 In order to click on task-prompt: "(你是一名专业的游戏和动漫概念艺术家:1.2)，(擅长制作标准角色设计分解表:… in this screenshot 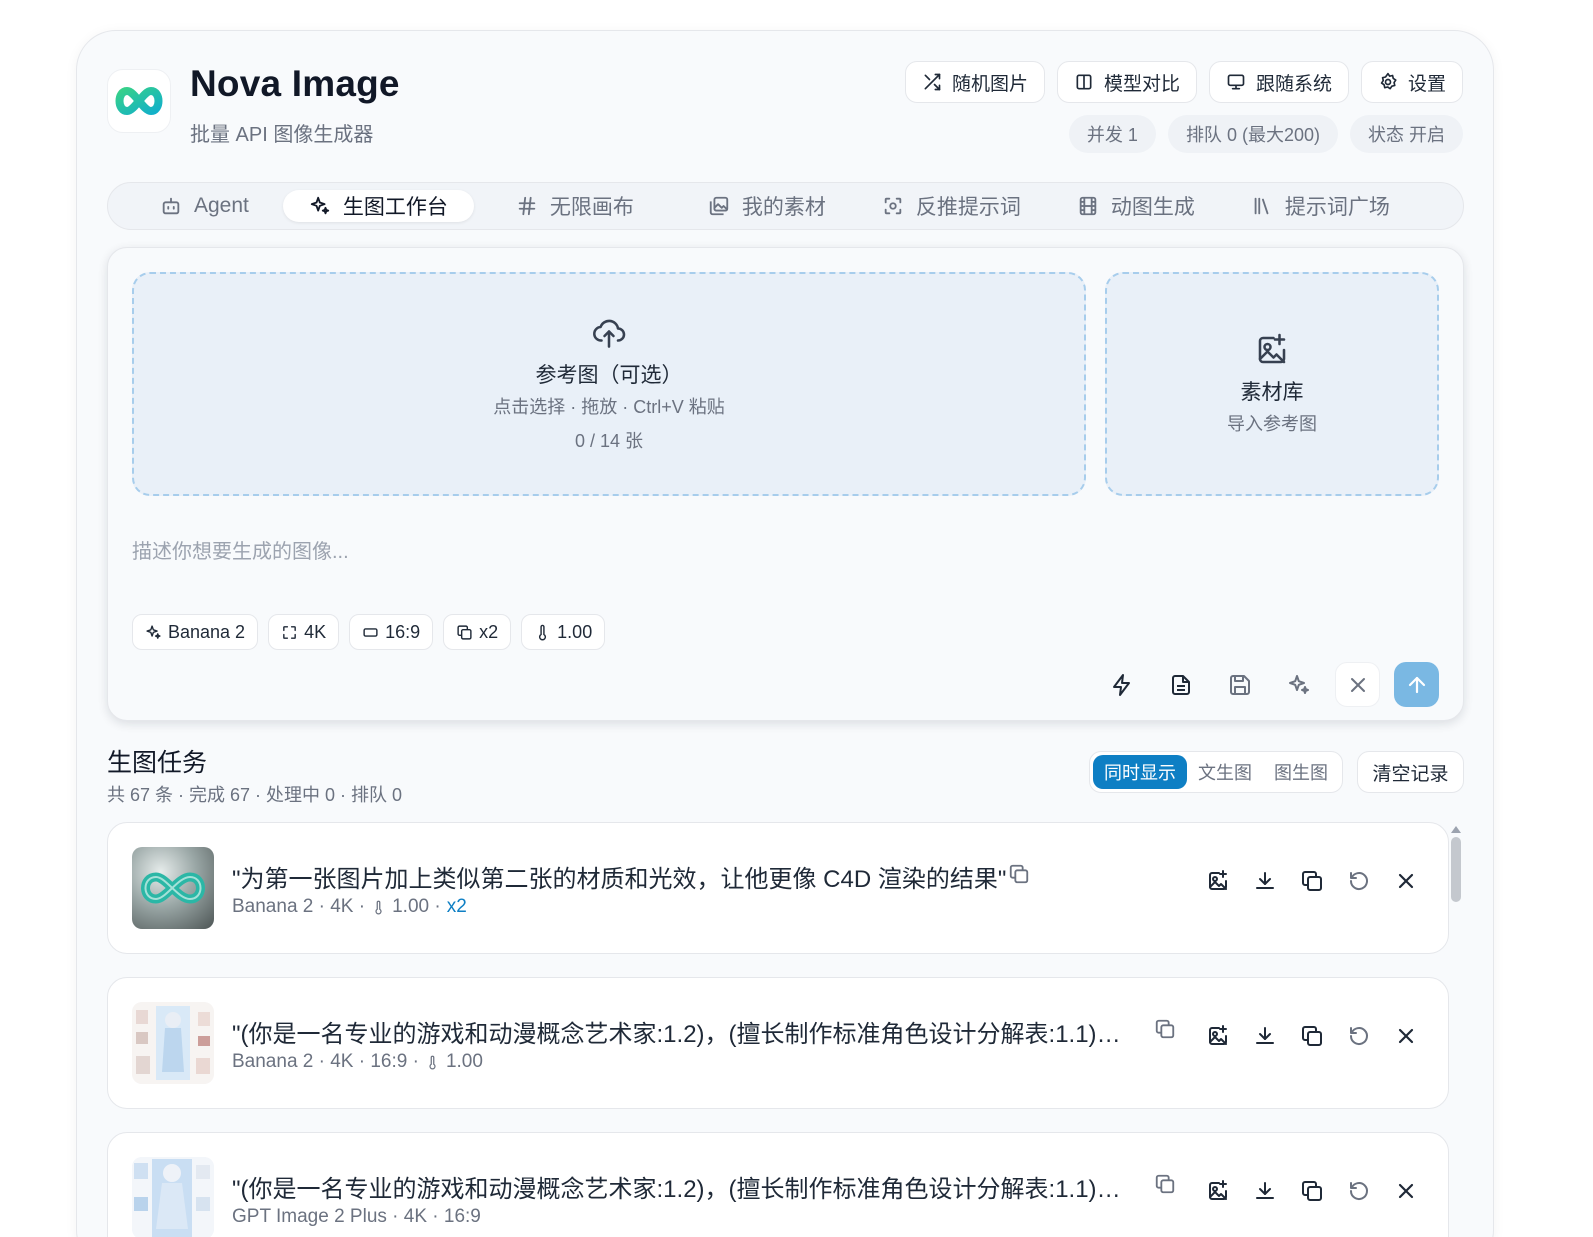, I will do `click(684, 1034)`.